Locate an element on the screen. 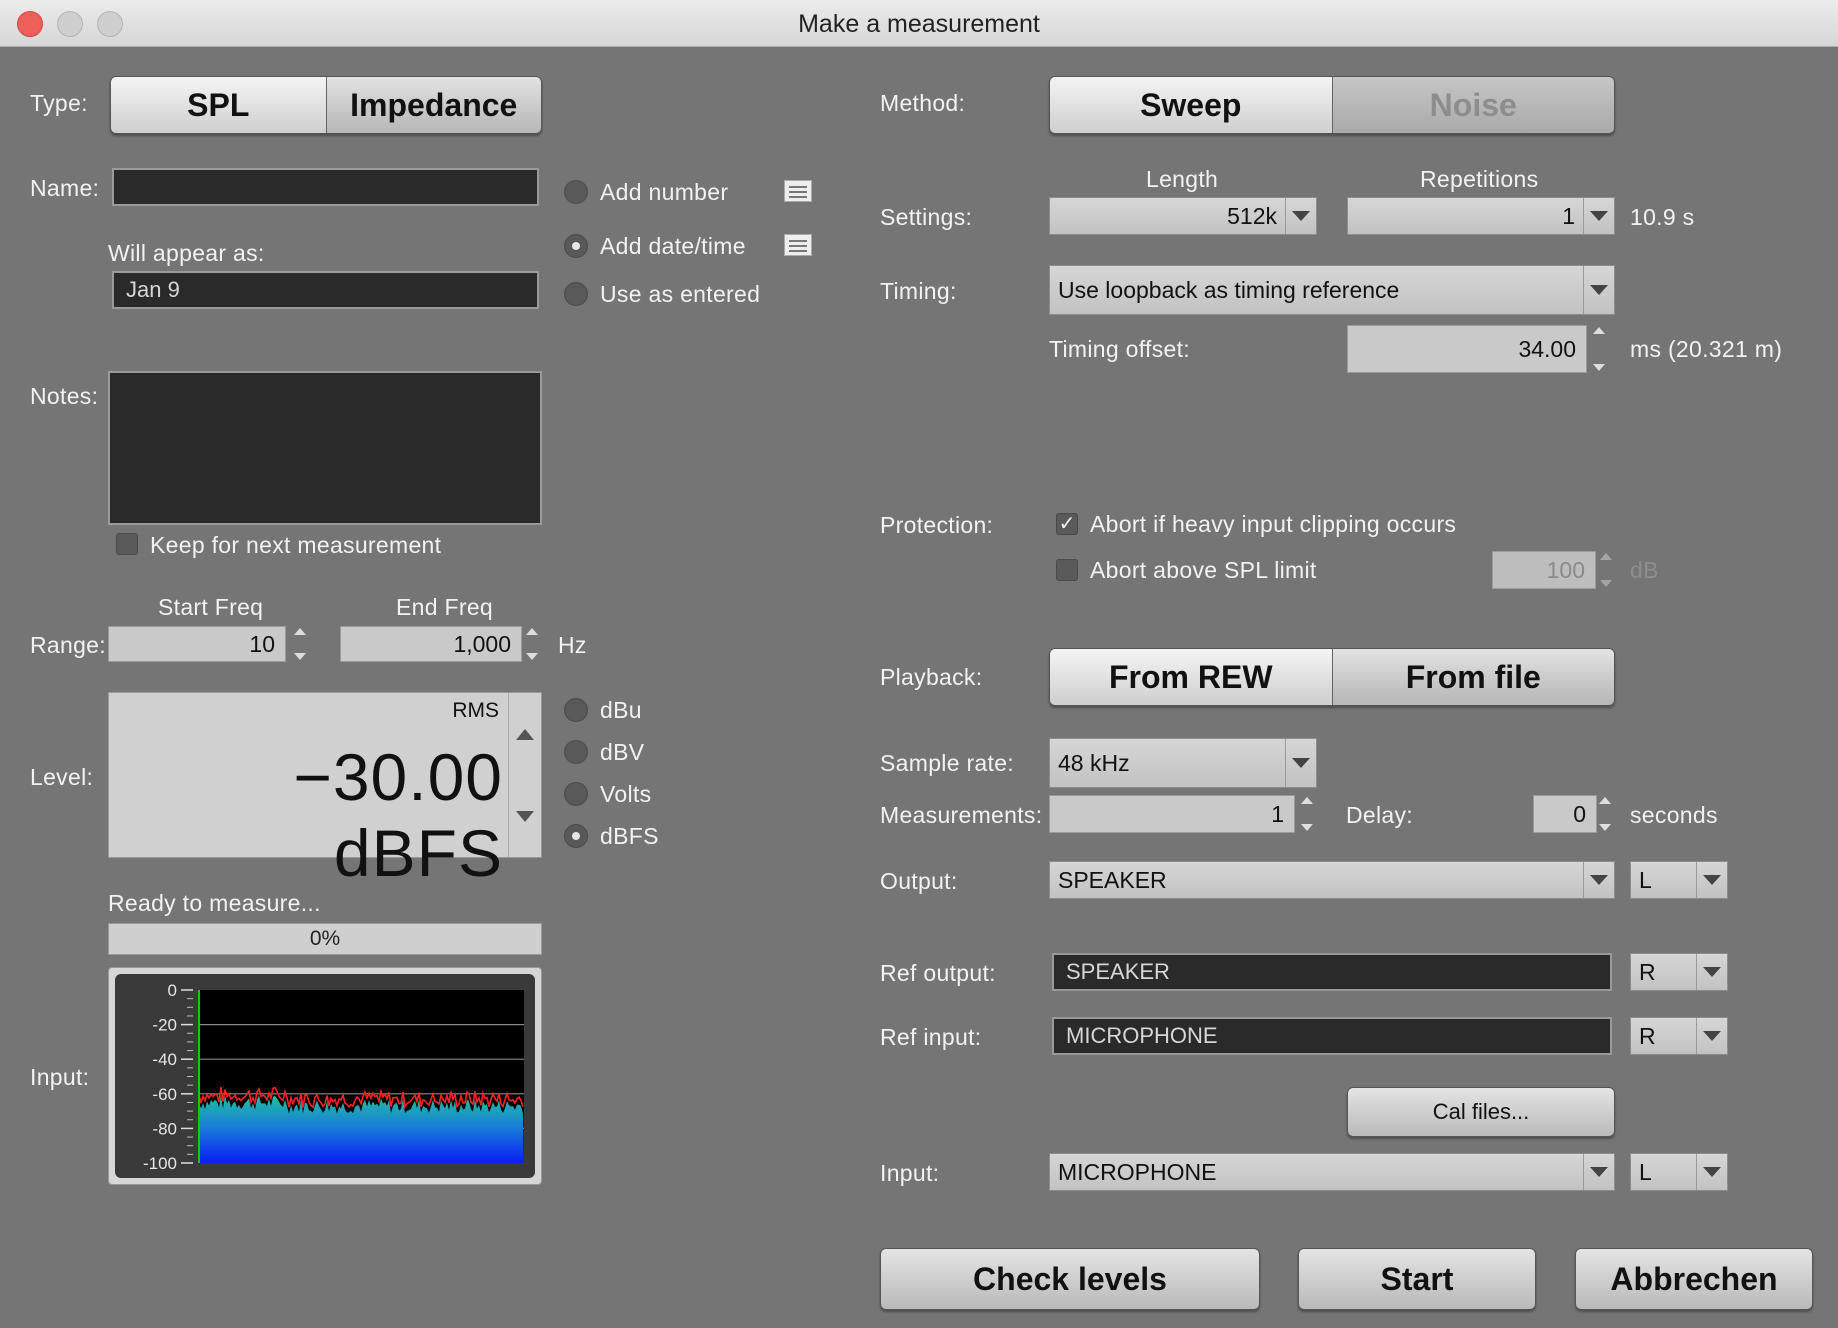 The width and height of the screenshot is (1838, 1328). output-label: Output: is located at coordinates (919, 881).